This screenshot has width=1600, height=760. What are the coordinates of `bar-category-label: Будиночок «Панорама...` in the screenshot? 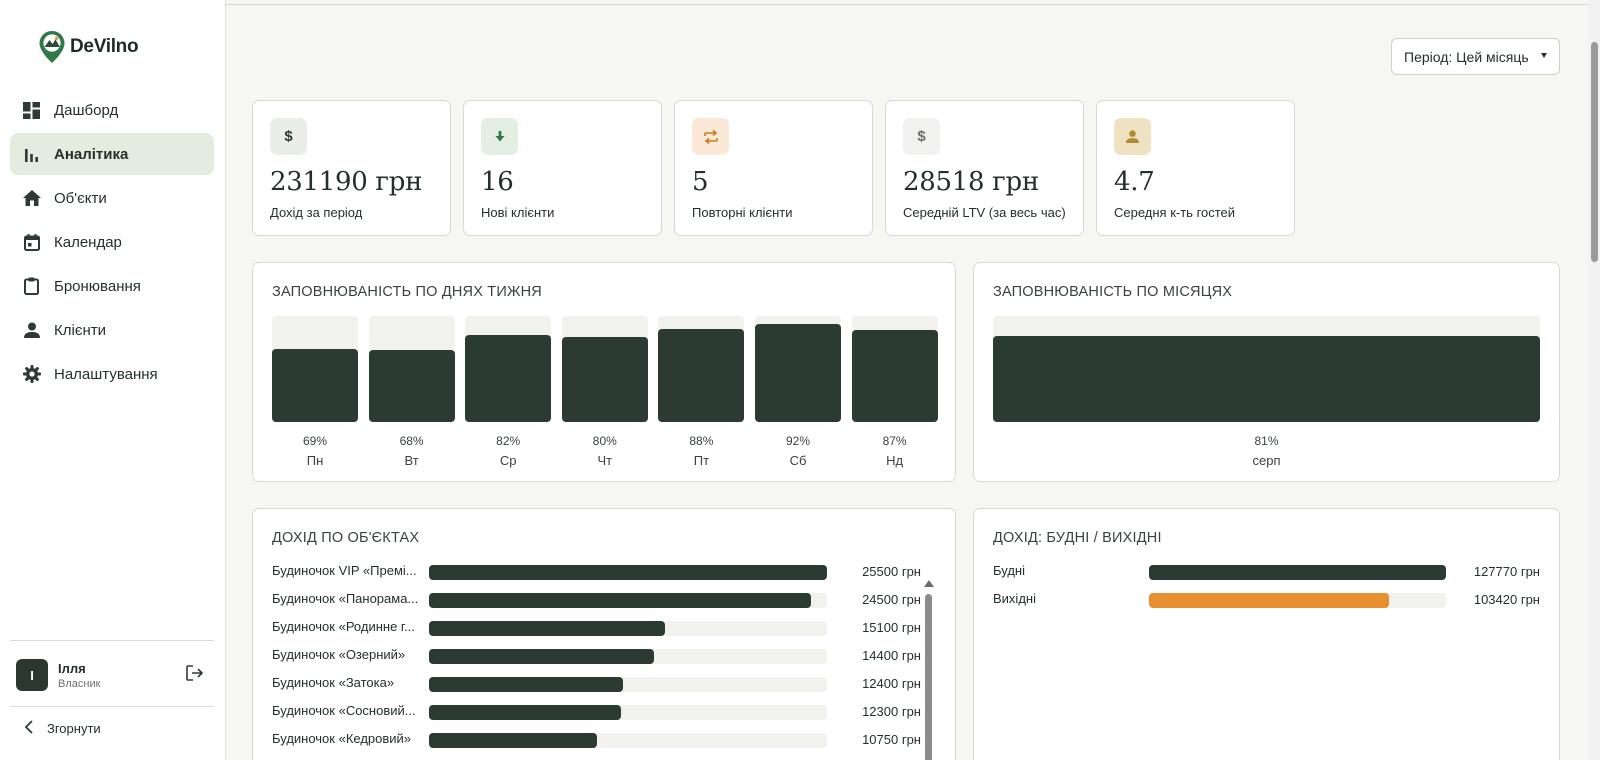 It's located at (345, 598).